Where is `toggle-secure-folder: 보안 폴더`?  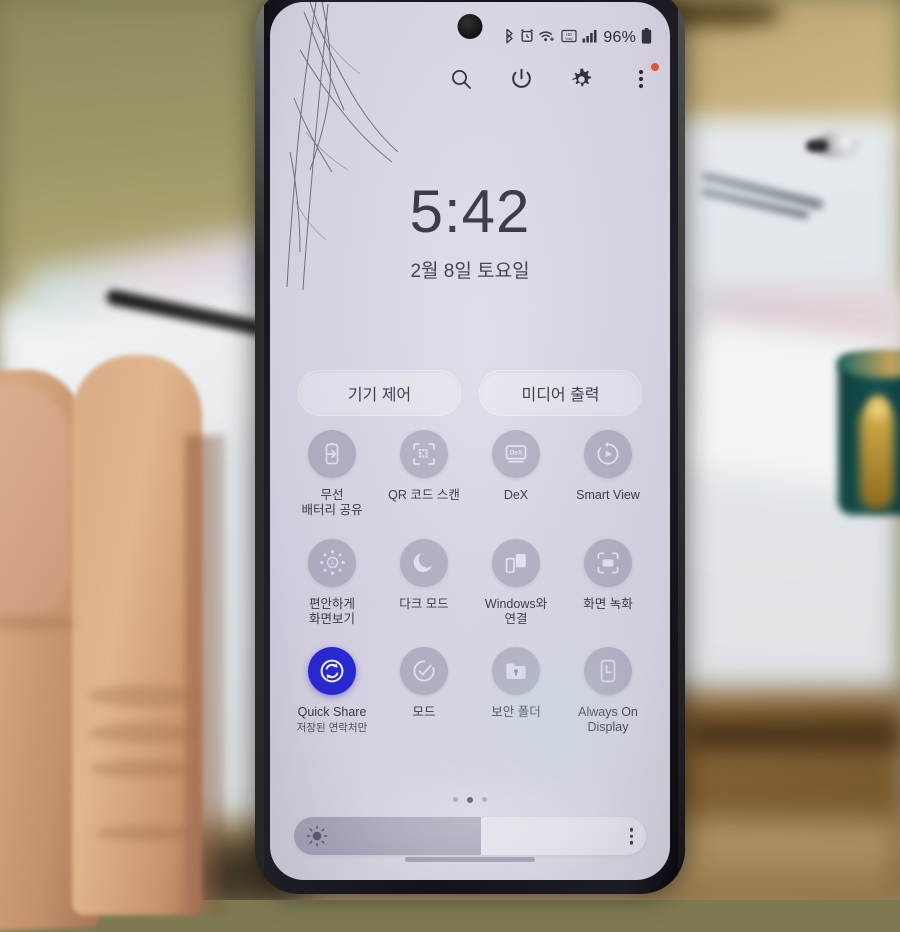 toggle-secure-folder: 보안 폴더 is located at coordinates (516, 691).